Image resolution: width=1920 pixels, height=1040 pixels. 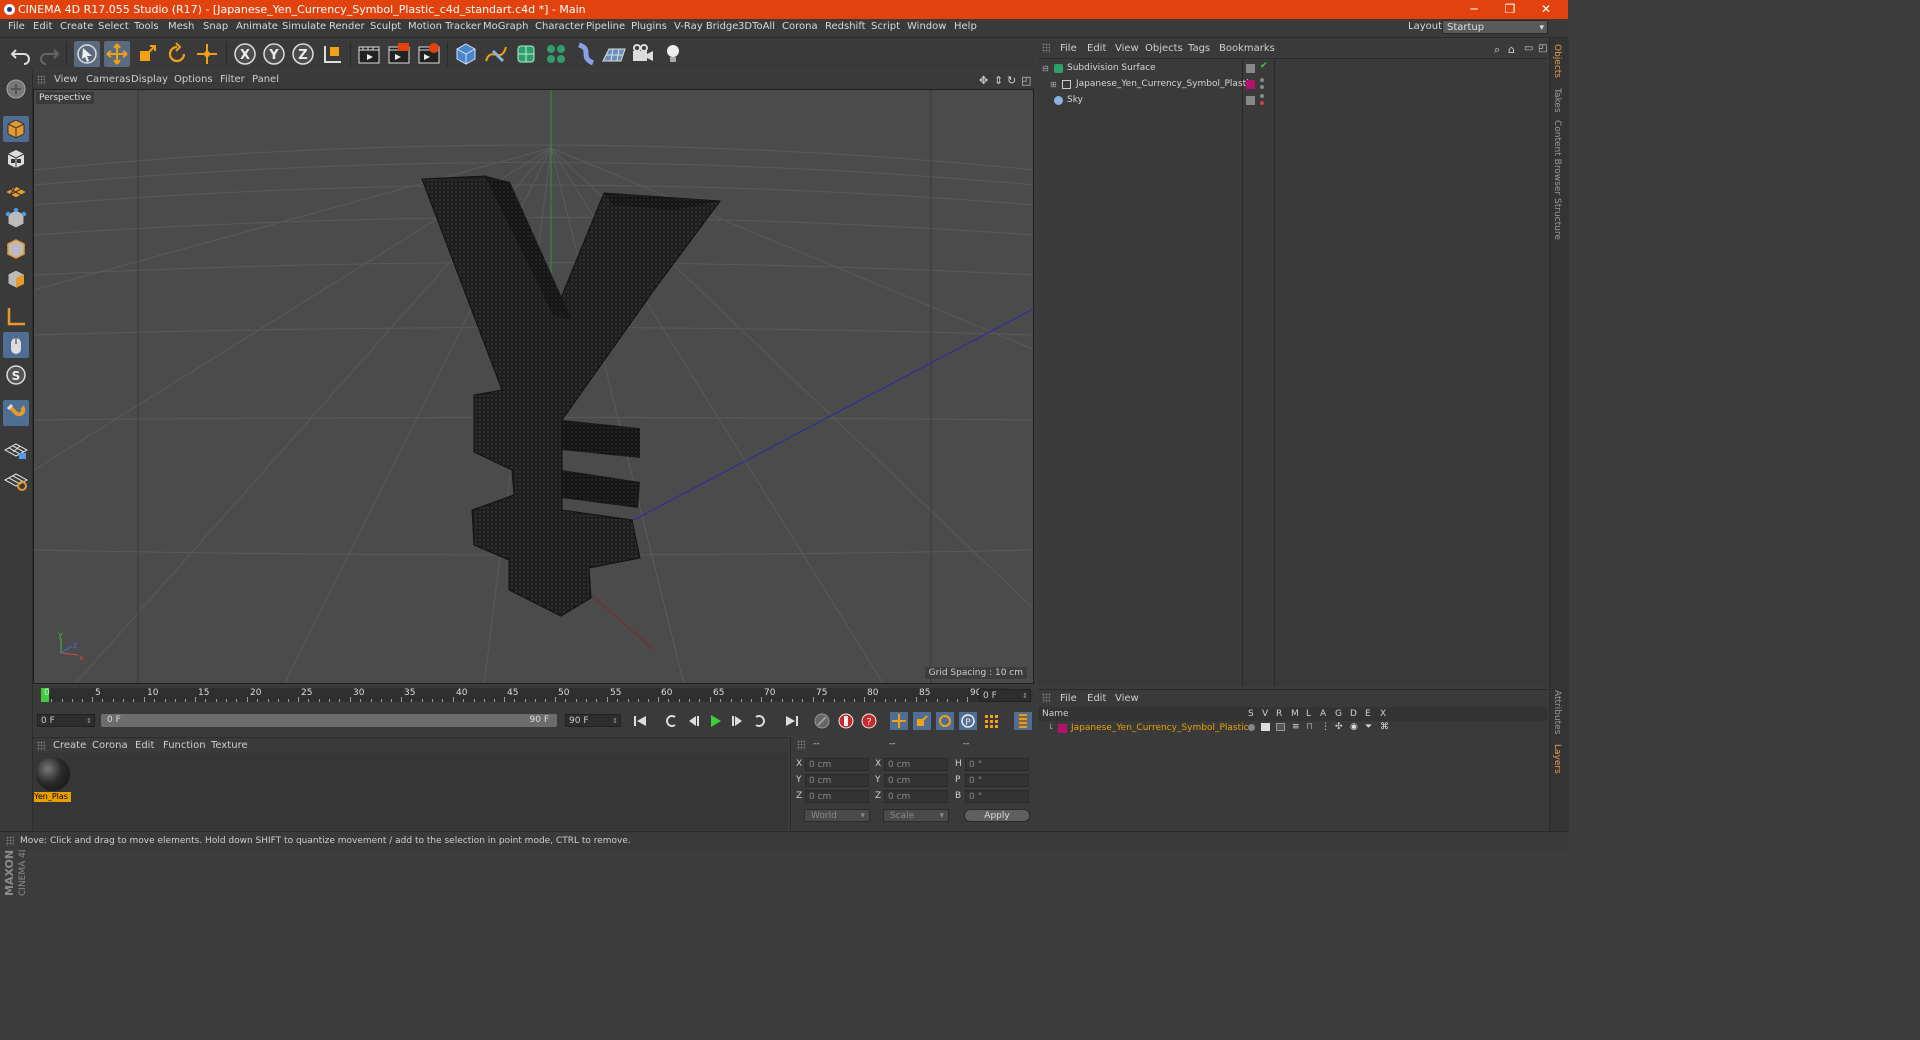 I want to click on coordinate-space-dropdown: World, so click(x=837, y=815).